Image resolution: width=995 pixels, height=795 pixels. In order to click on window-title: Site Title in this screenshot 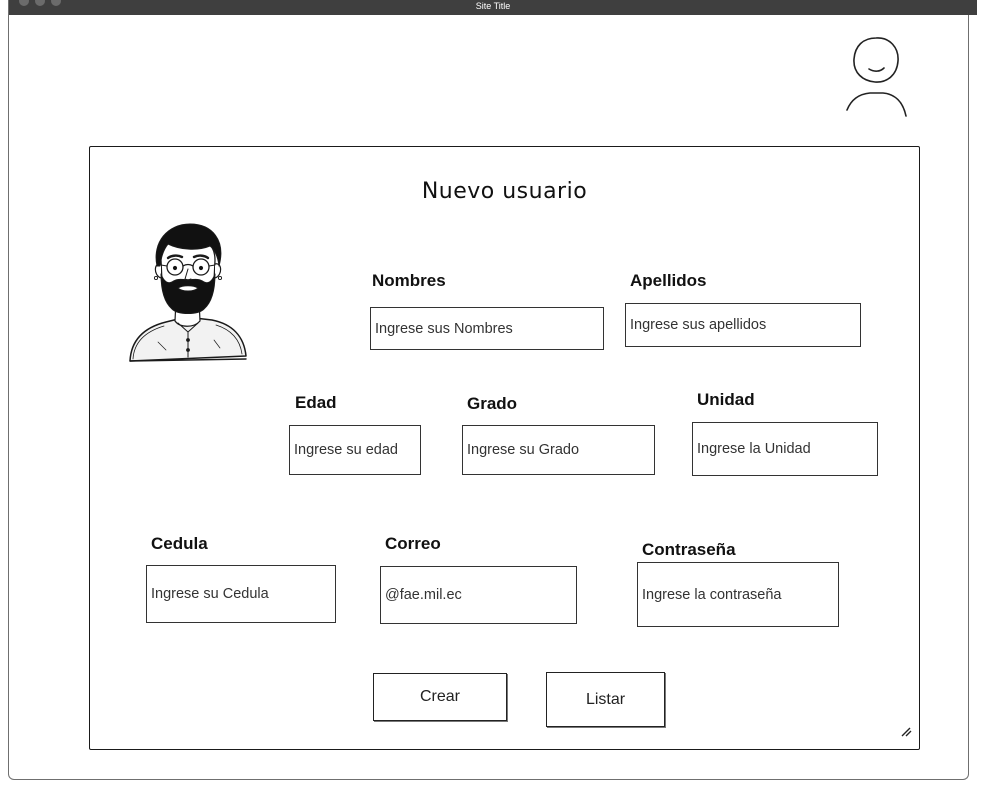, I will do `click(493, 6)`.